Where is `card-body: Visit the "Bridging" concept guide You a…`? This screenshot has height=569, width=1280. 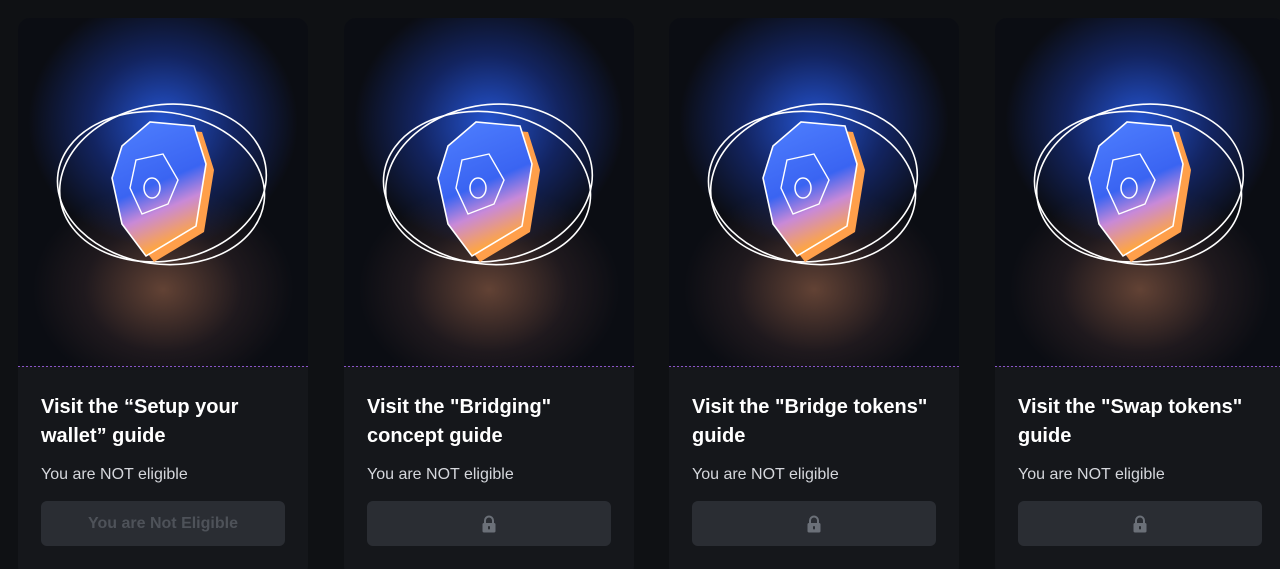 card-body: Visit the "Bridging" concept guide You a… is located at coordinates (489, 456).